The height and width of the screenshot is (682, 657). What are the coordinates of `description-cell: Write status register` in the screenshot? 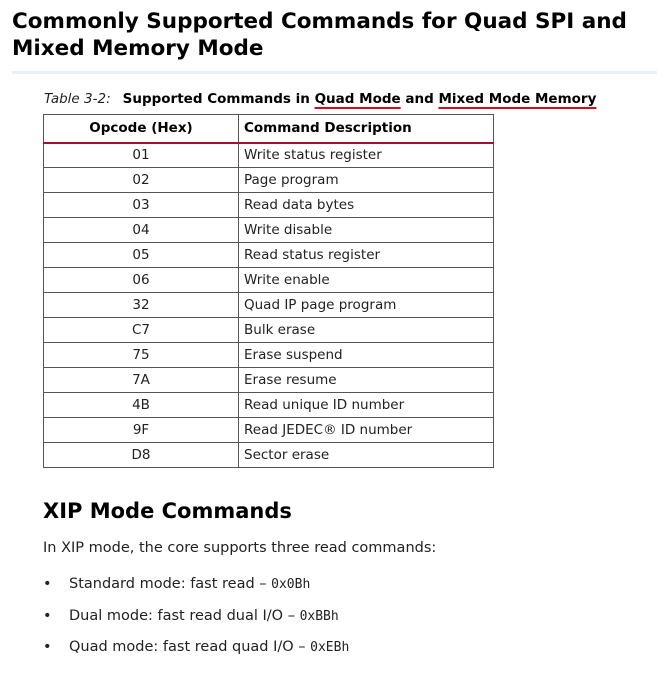 It's located at (366, 155).